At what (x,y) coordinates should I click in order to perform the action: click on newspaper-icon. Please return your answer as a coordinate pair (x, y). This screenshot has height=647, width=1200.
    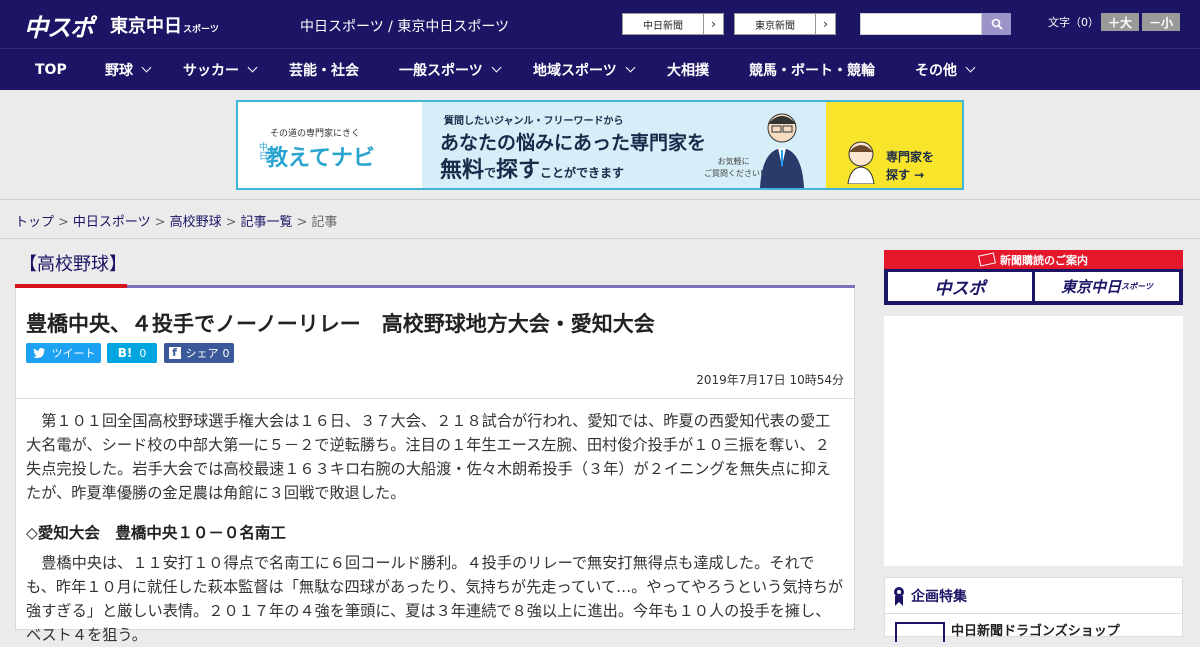
    Looking at the image, I should click on (987, 259).